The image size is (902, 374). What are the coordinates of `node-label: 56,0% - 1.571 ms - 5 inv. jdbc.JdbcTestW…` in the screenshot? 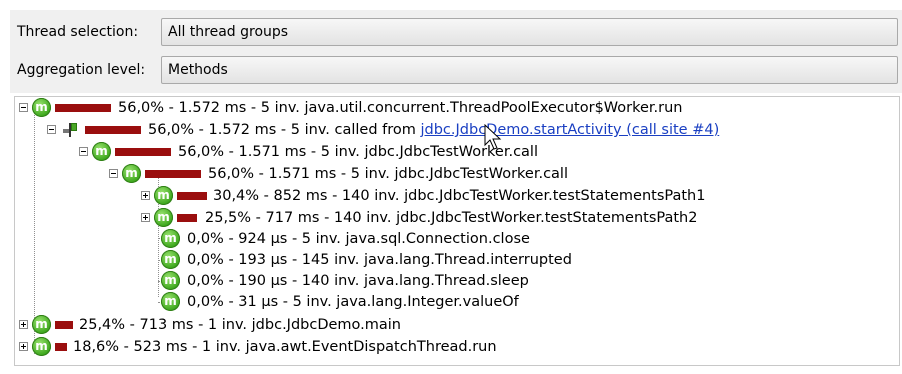 It's located at (388, 174).